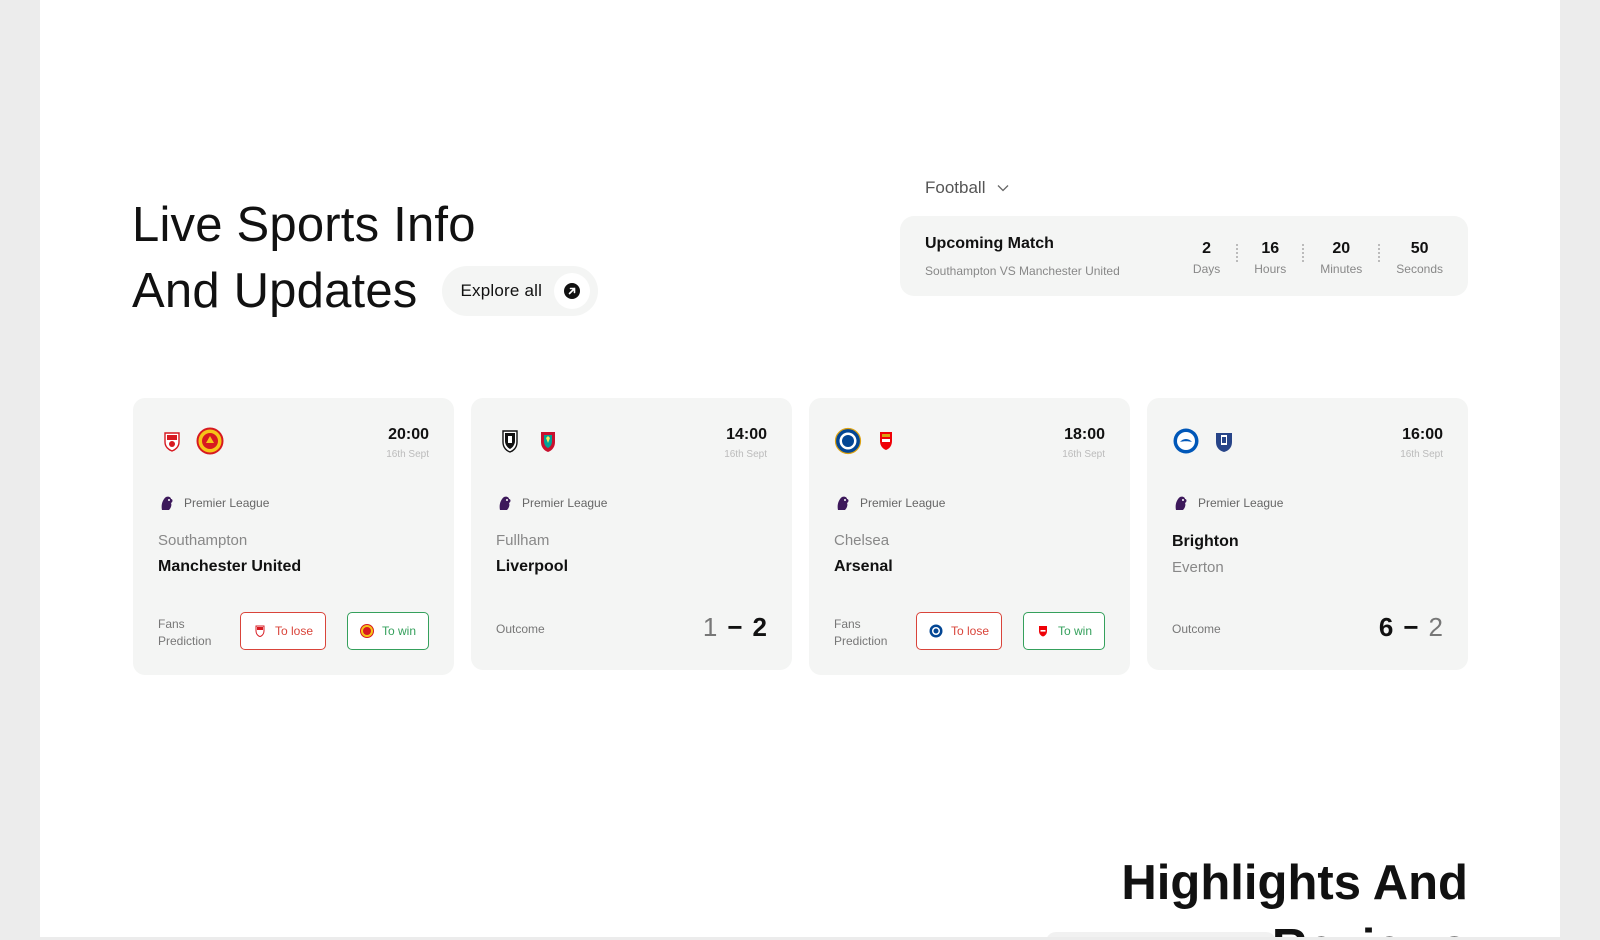  Describe the element at coordinates (1270, 269) in the screenshot. I see `countdown-label: Hours` at that location.